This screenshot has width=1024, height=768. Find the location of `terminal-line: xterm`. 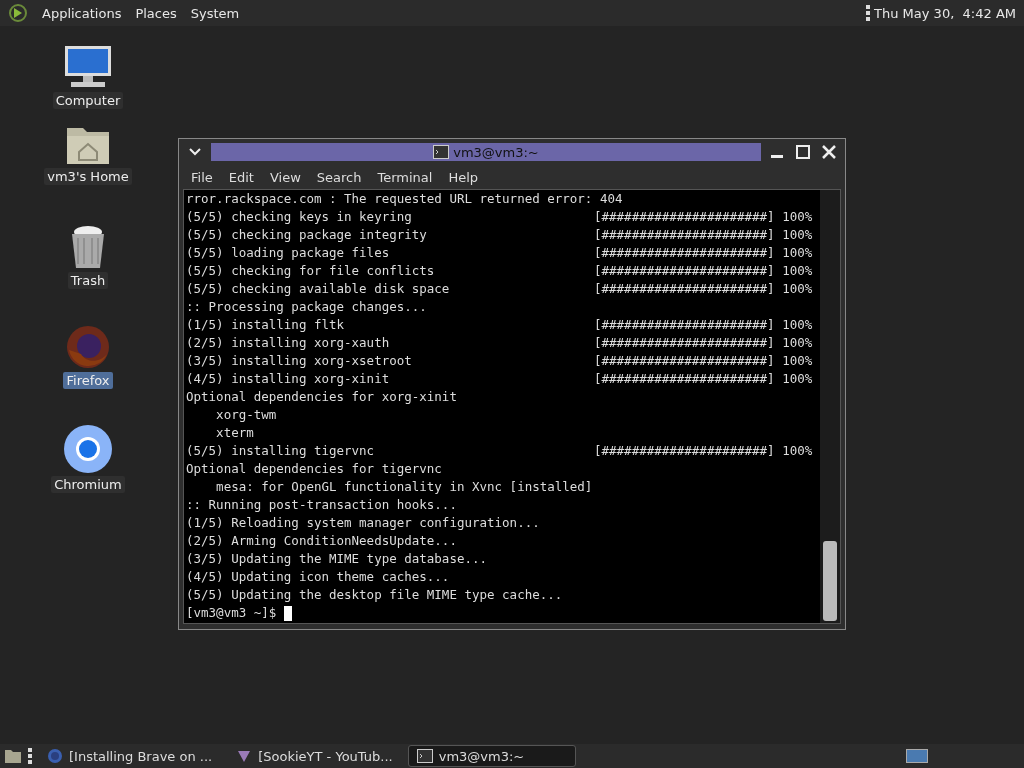

terminal-line: xterm is located at coordinates (235, 433).